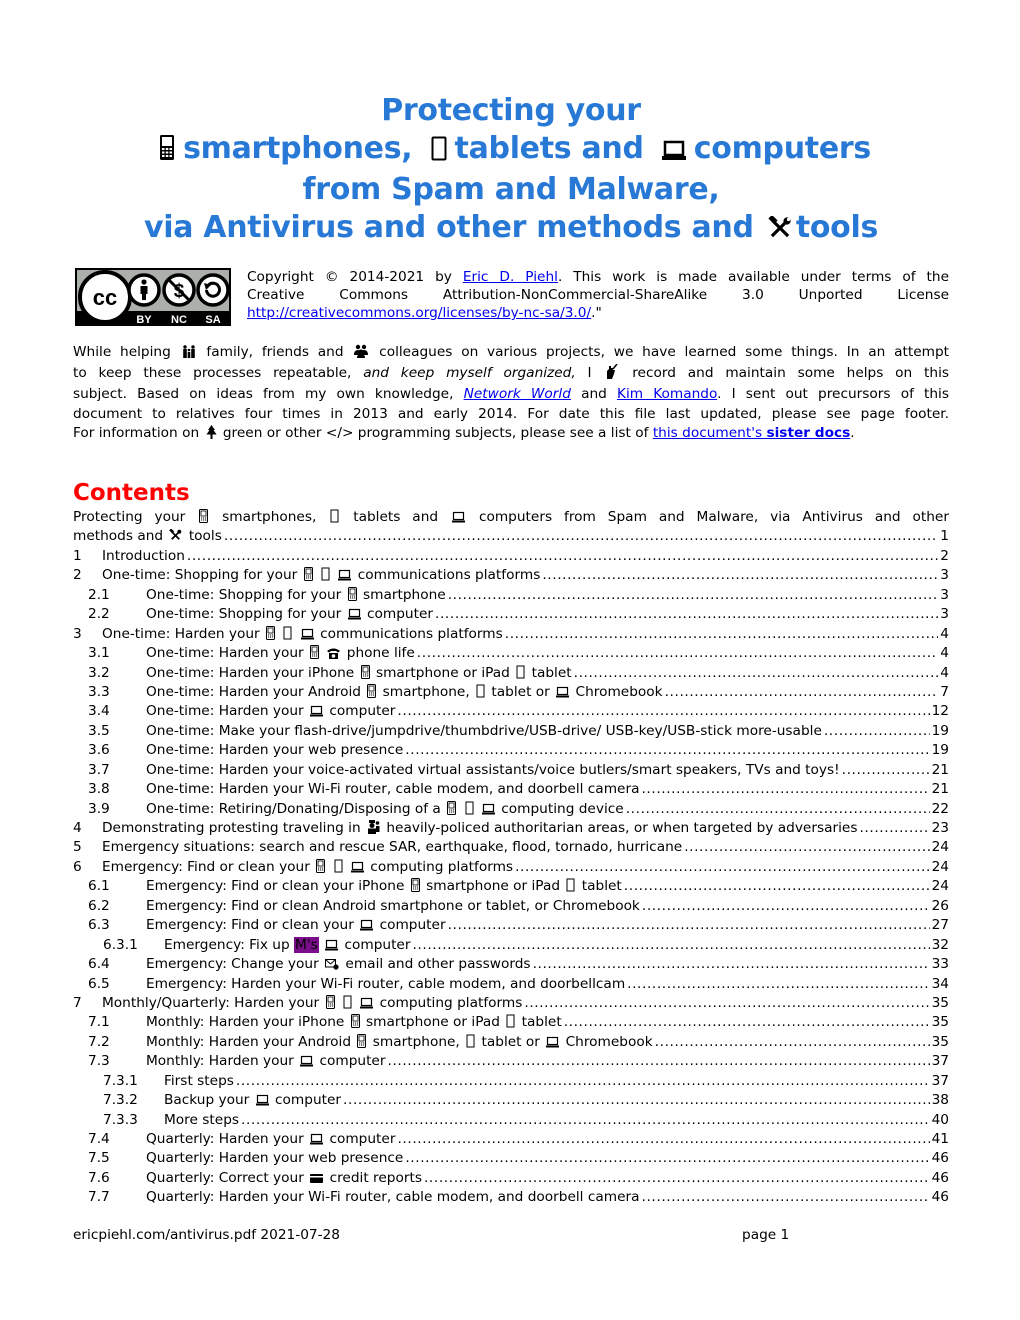 The width and height of the screenshot is (1020, 1320). I want to click on sister-docs-link: this document's sister docs, so click(751, 433).